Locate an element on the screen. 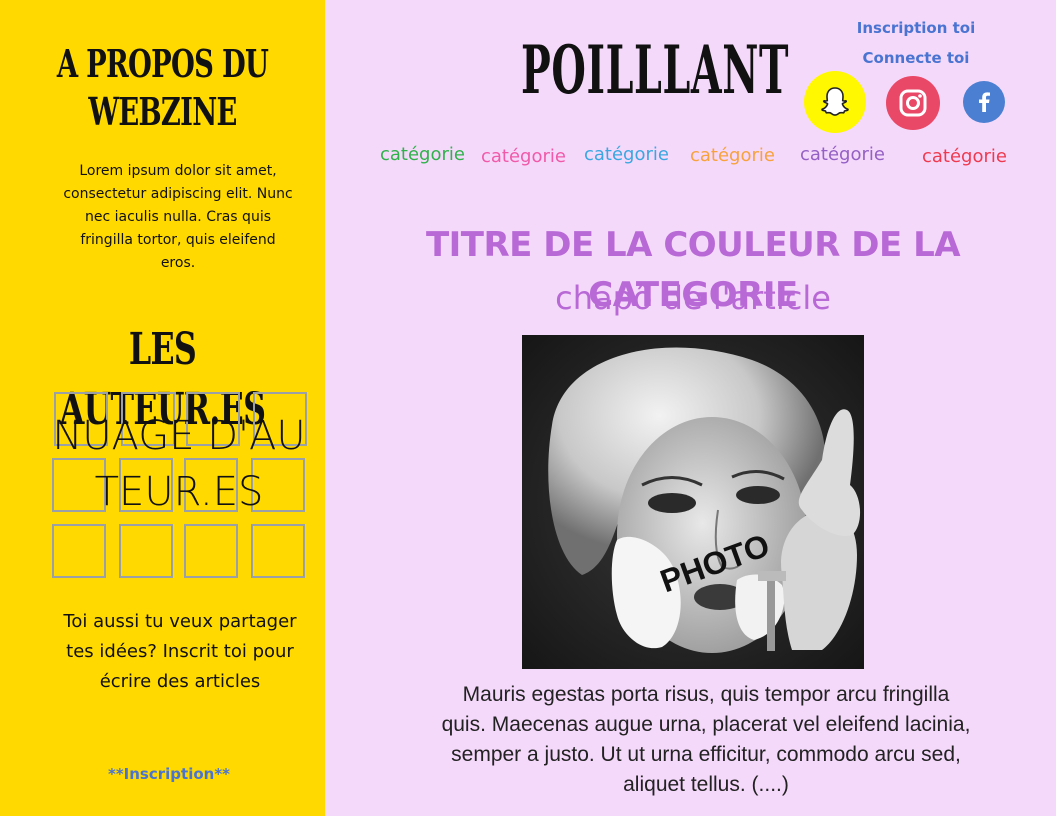 The height and width of the screenshot is (816, 1056). photo-illustration is located at coordinates (693, 502).